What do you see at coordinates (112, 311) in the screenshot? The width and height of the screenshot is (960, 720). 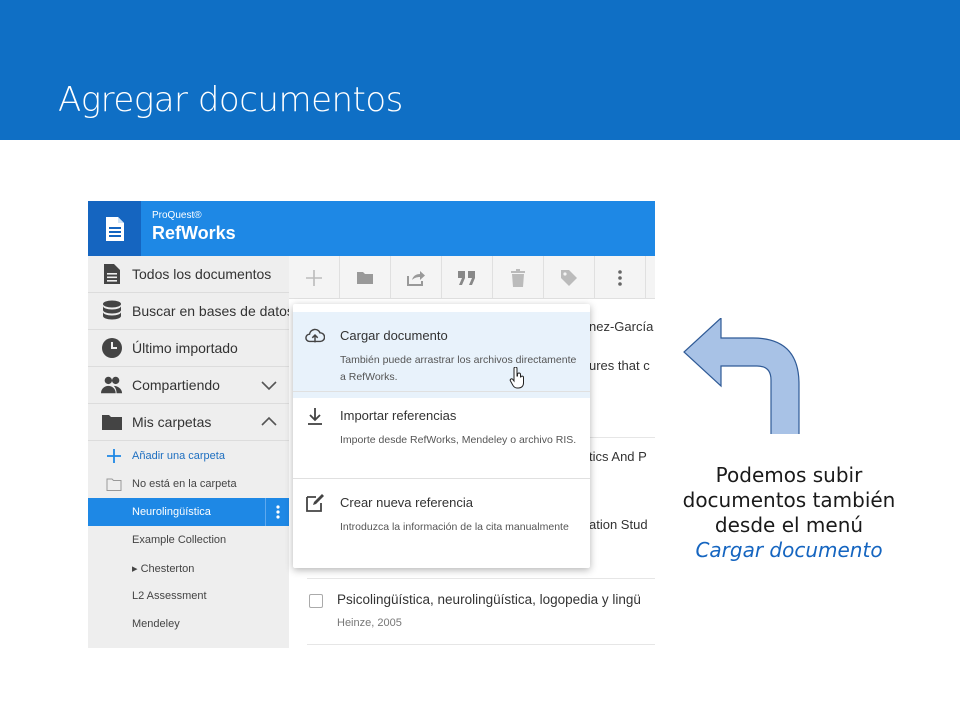 I see `database-icon` at bounding box center [112, 311].